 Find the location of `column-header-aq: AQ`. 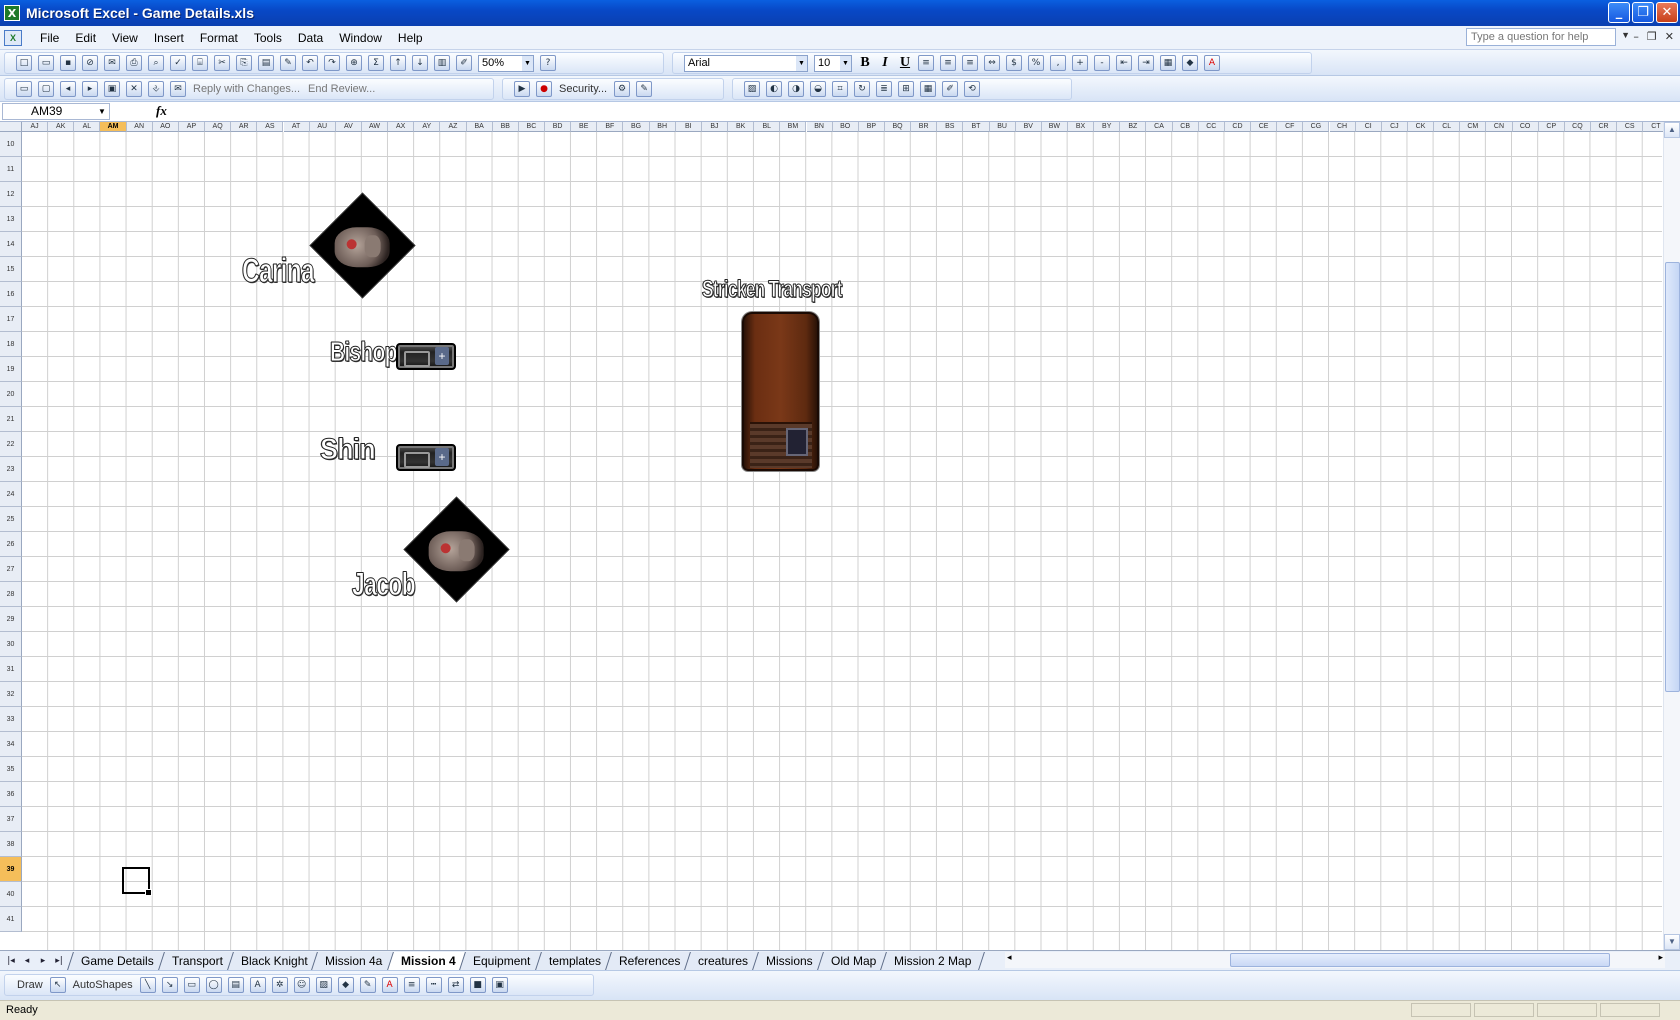

column-header-aq: AQ is located at coordinates (218, 127).